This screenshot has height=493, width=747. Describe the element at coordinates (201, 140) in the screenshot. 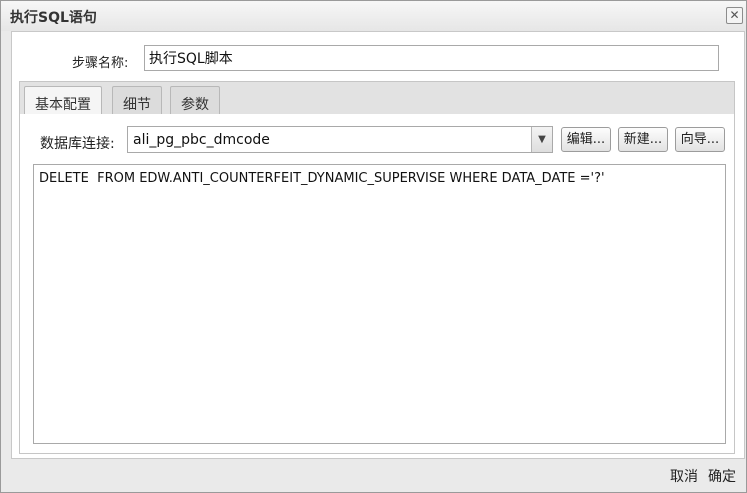

I see `db-connection-value: ali_pg_pbc_dmcode` at that location.